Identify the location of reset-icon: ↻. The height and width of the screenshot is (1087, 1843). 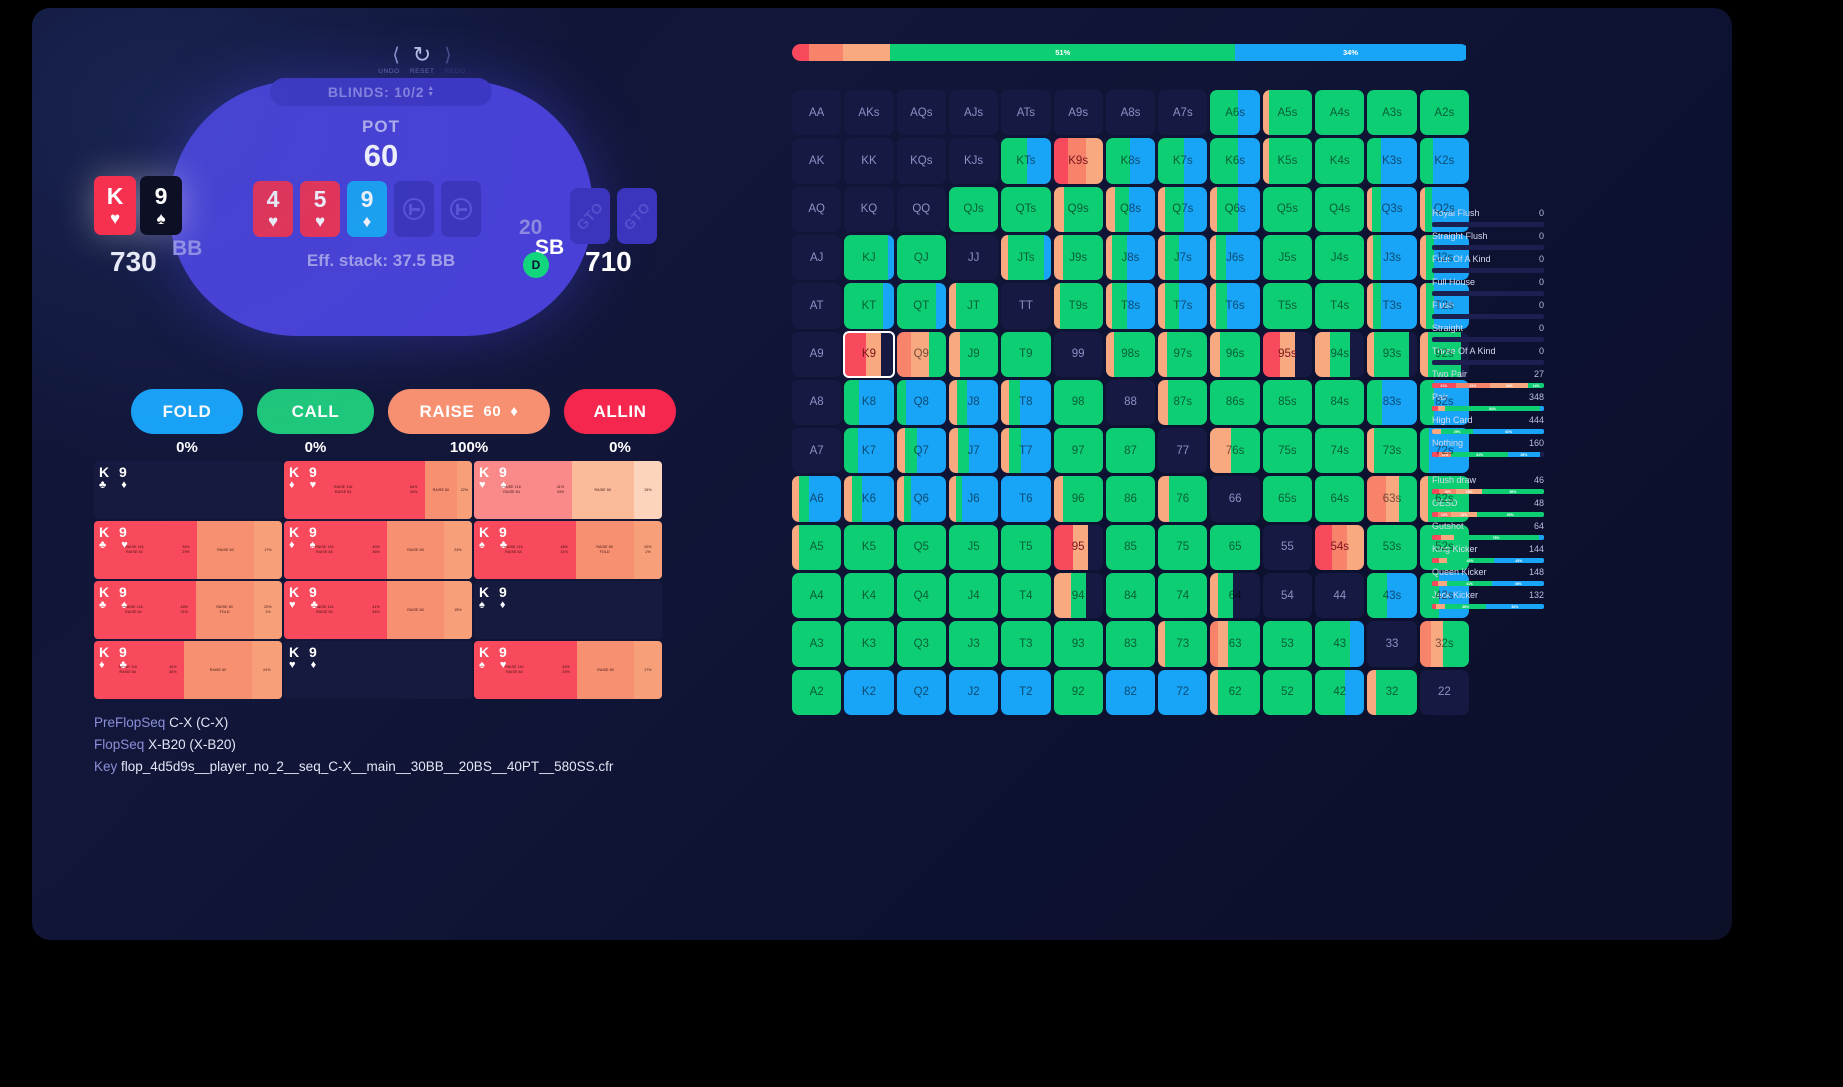
(422, 55).